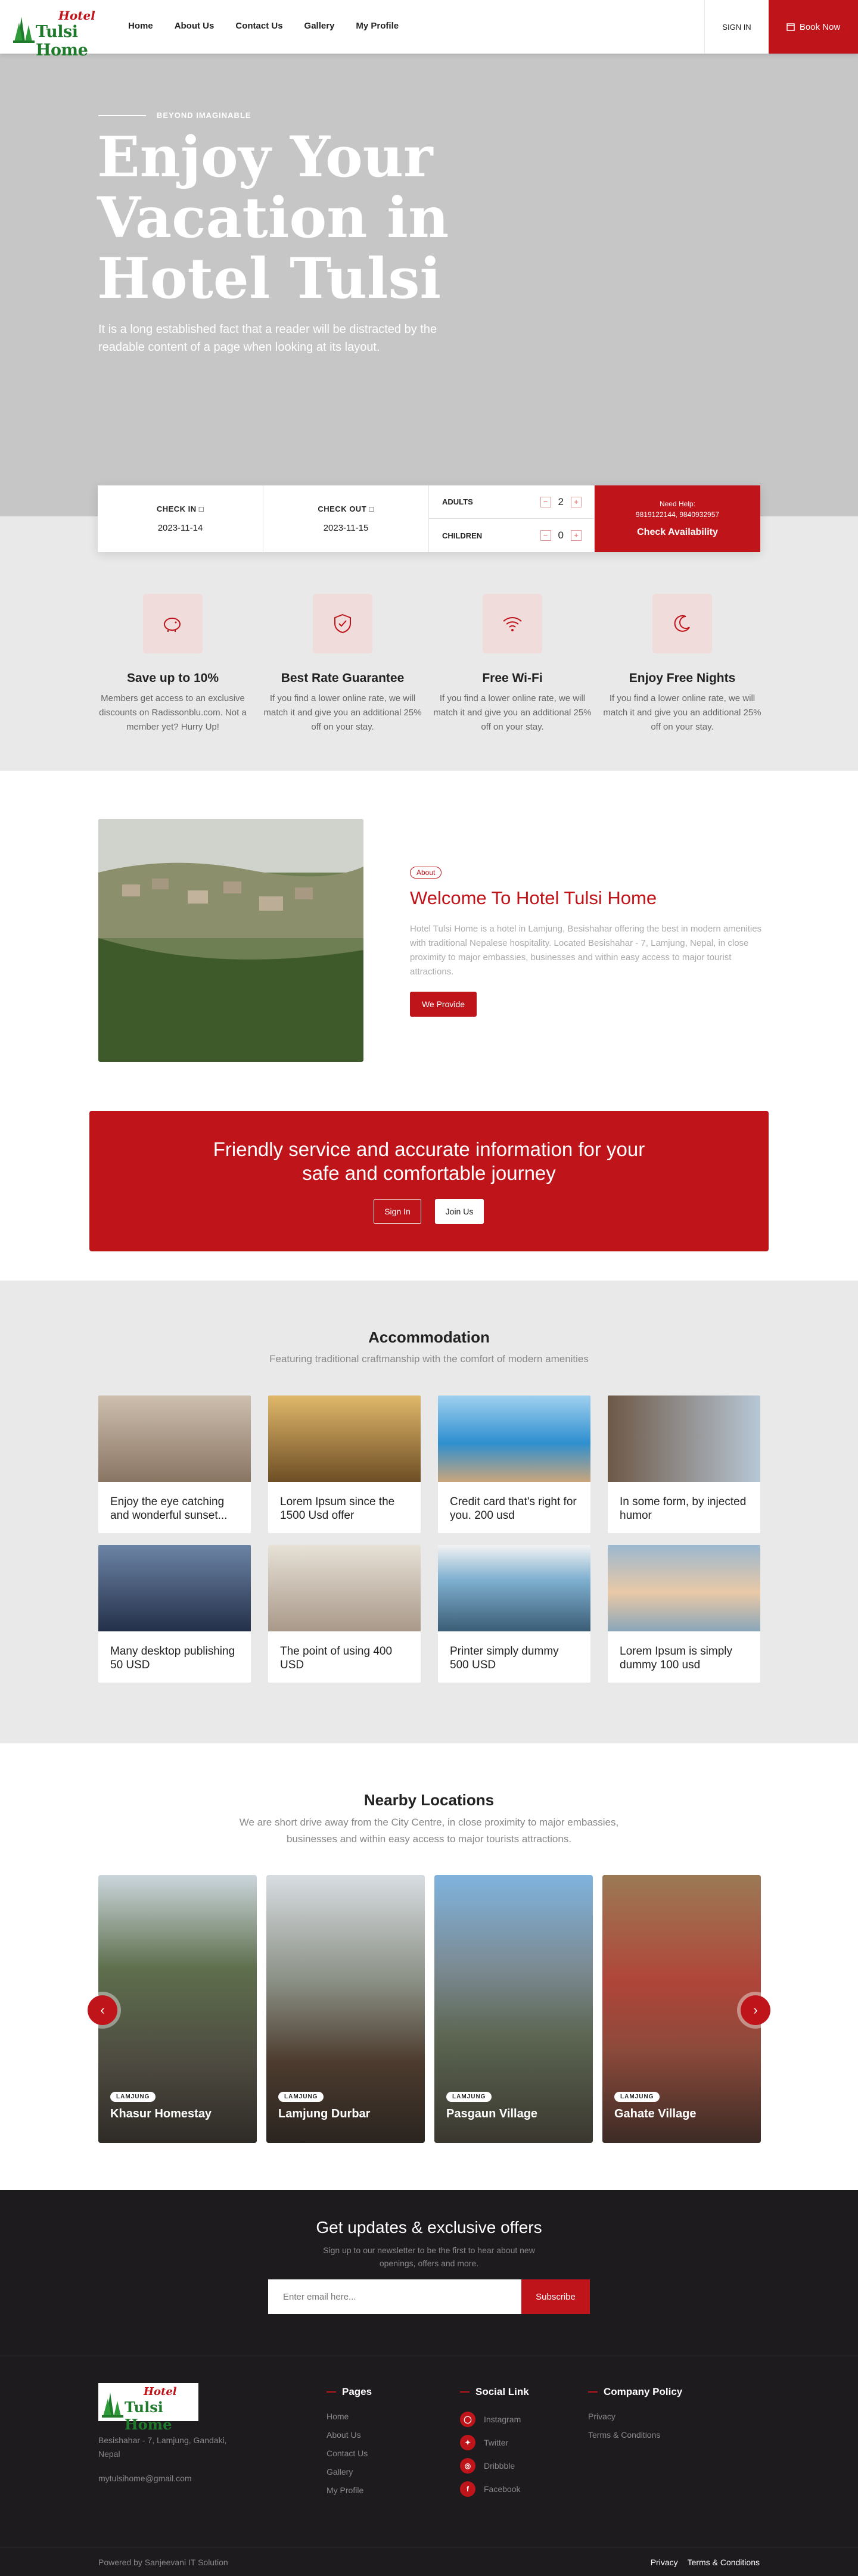 The image size is (858, 2576). What do you see at coordinates (813, 27) in the screenshot?
I see `book-now-button: Book Now` at bounding box center [813, 27].